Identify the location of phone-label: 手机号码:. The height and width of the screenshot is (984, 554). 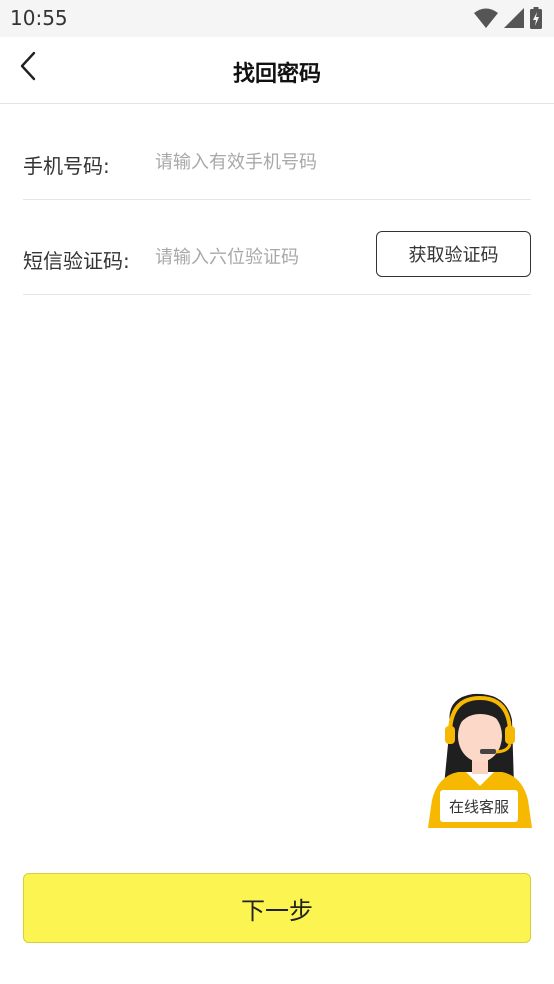
(66, 166).